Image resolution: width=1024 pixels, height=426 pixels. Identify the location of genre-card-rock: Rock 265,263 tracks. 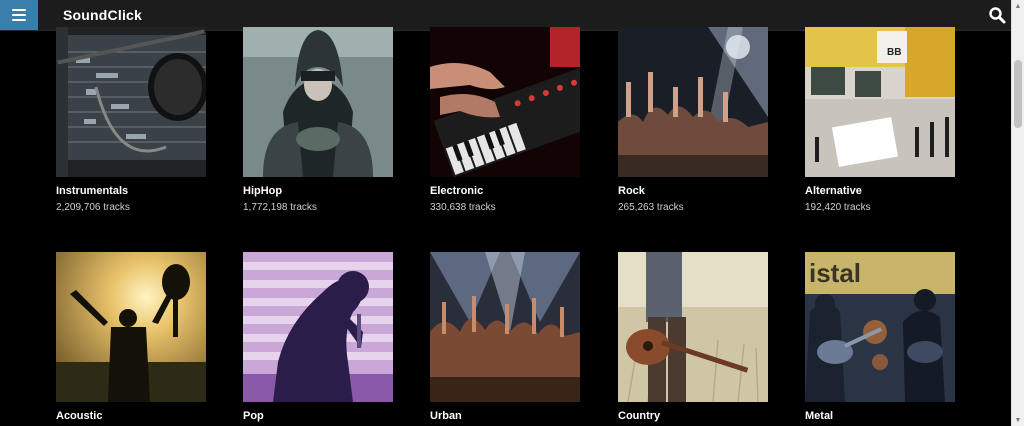
(693, 120).